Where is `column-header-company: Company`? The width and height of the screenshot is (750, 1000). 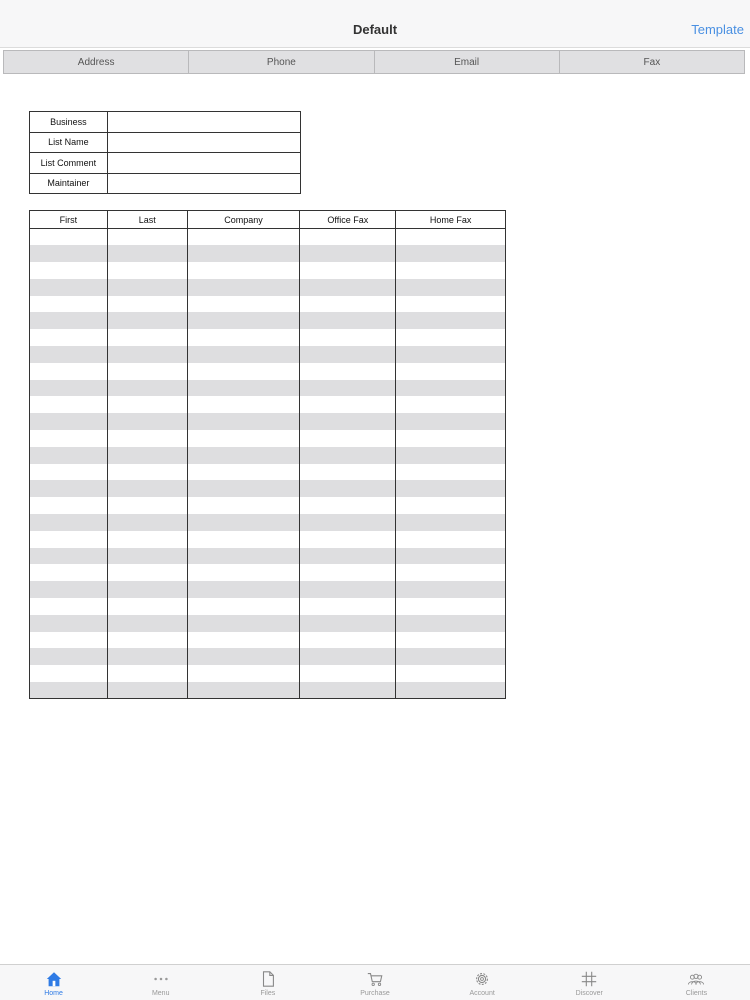 column-header-company: Company is located at coordinates (243, 219).